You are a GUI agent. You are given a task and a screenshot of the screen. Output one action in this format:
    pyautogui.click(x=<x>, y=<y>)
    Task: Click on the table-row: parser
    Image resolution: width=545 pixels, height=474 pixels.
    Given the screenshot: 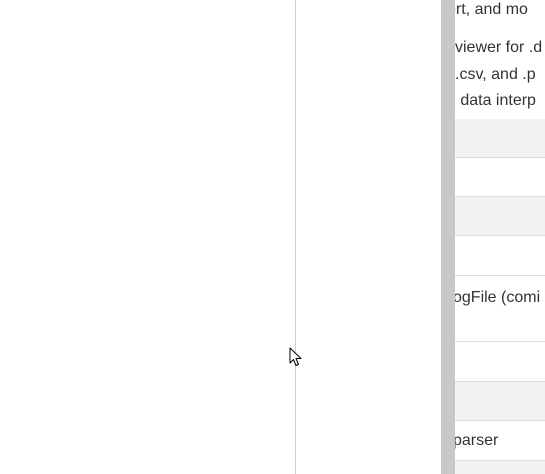 What is the action you would take?
    pyautogui.click(x=500, y=441)
    